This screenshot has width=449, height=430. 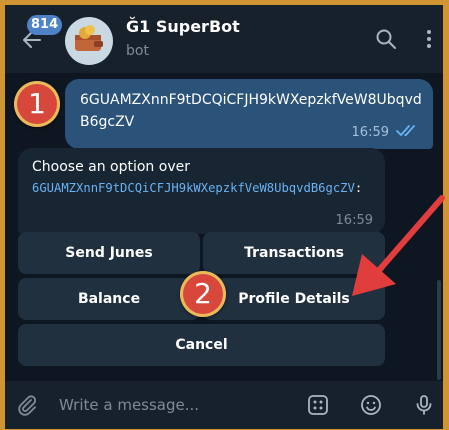 I want to click on bot-name: Ğ1 SuperBot, so click(x=183, y=26).